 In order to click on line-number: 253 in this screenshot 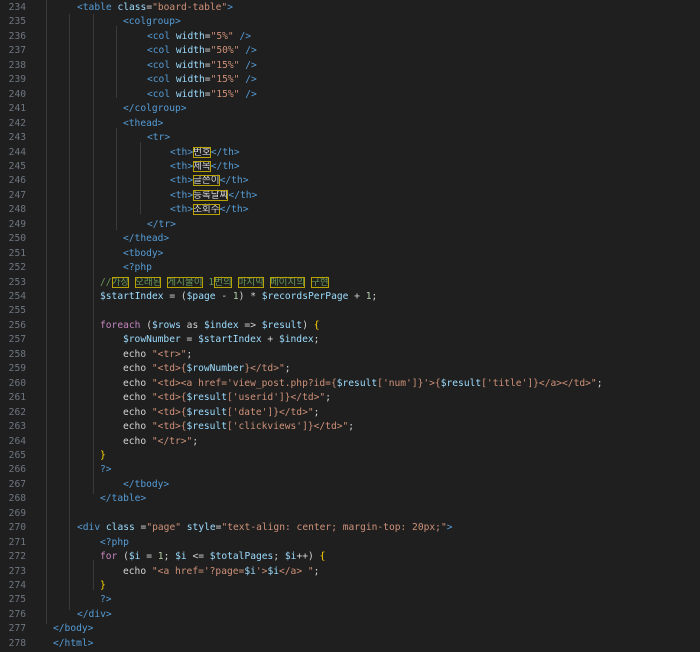, I will do `click(17, 282)`.